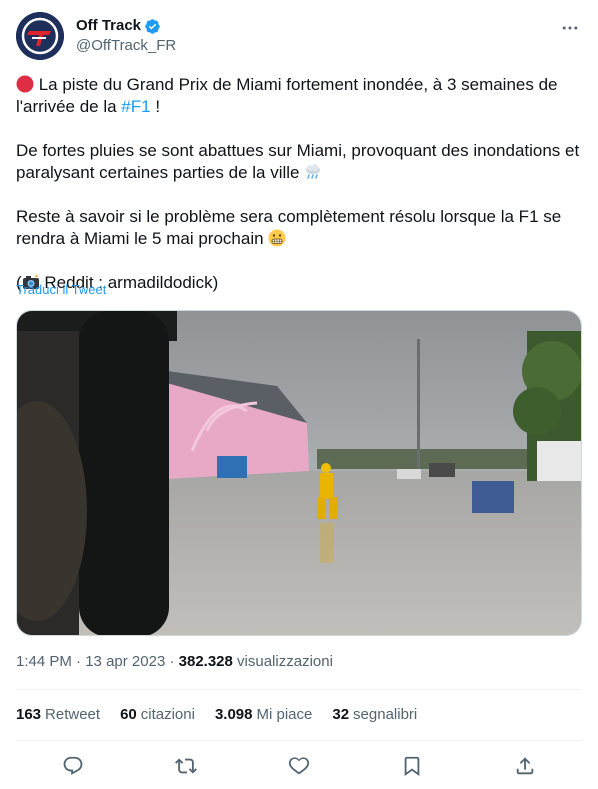 This screenshot has width=598, height=789. I want to click on stat-label: Retweet, so click(73, 714).